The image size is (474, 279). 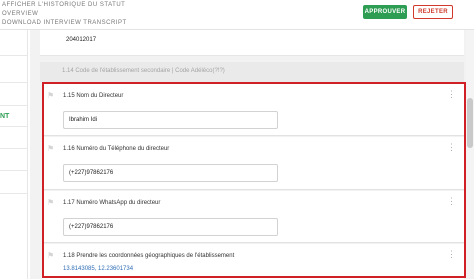 I want to click on answer-field: Ibrahim Idi, so click(x=170, y=120).